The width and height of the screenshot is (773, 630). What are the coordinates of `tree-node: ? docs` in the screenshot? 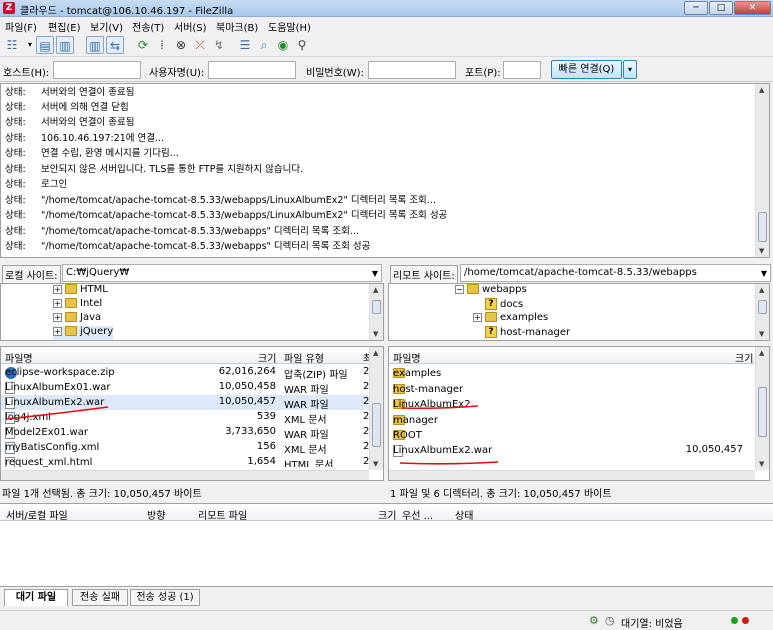 It's located at (504, 305).